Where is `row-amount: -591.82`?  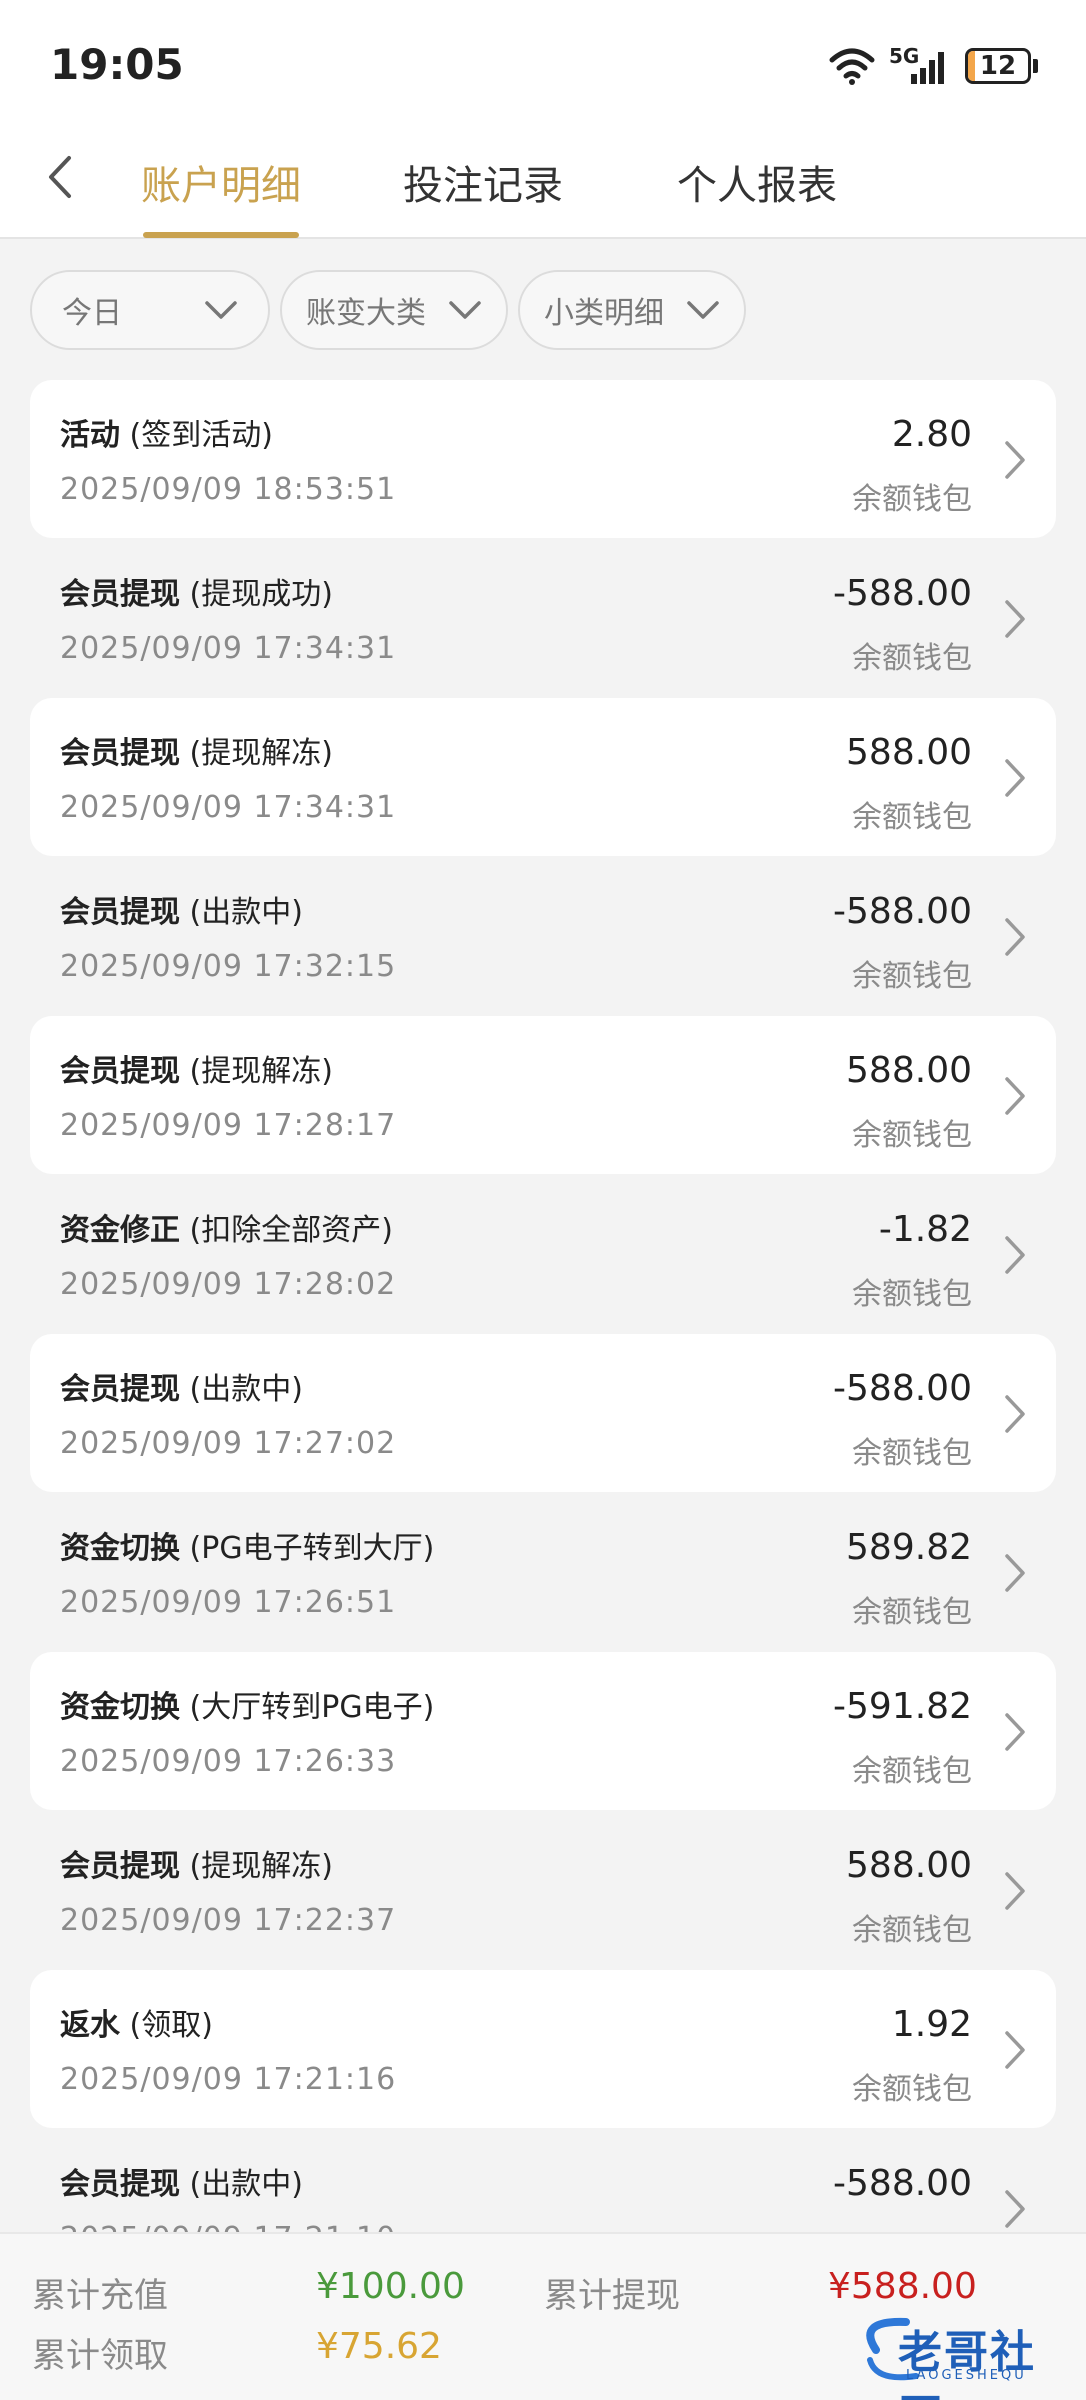
row-amount: -591.82 is located at coordinates (902, 1706).